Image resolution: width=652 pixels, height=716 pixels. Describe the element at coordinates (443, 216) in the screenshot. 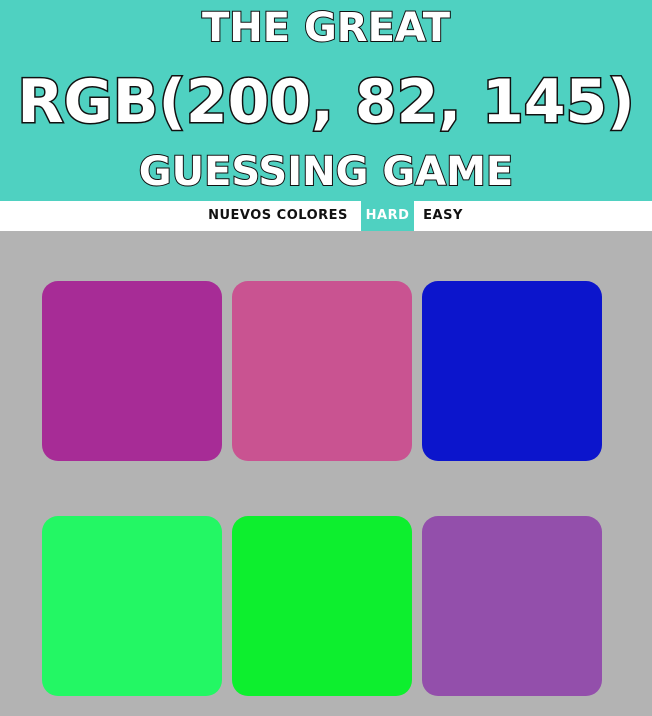

I see `easy-mode-button: EASY` at that location.